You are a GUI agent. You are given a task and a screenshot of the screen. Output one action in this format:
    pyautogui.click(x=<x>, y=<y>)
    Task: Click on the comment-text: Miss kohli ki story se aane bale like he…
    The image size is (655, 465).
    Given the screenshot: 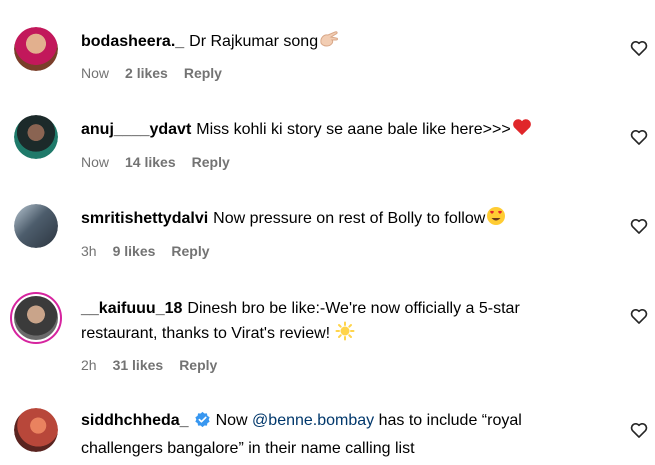 What is the action you would take?
    pyautogui.click(x=353, y=129)
    